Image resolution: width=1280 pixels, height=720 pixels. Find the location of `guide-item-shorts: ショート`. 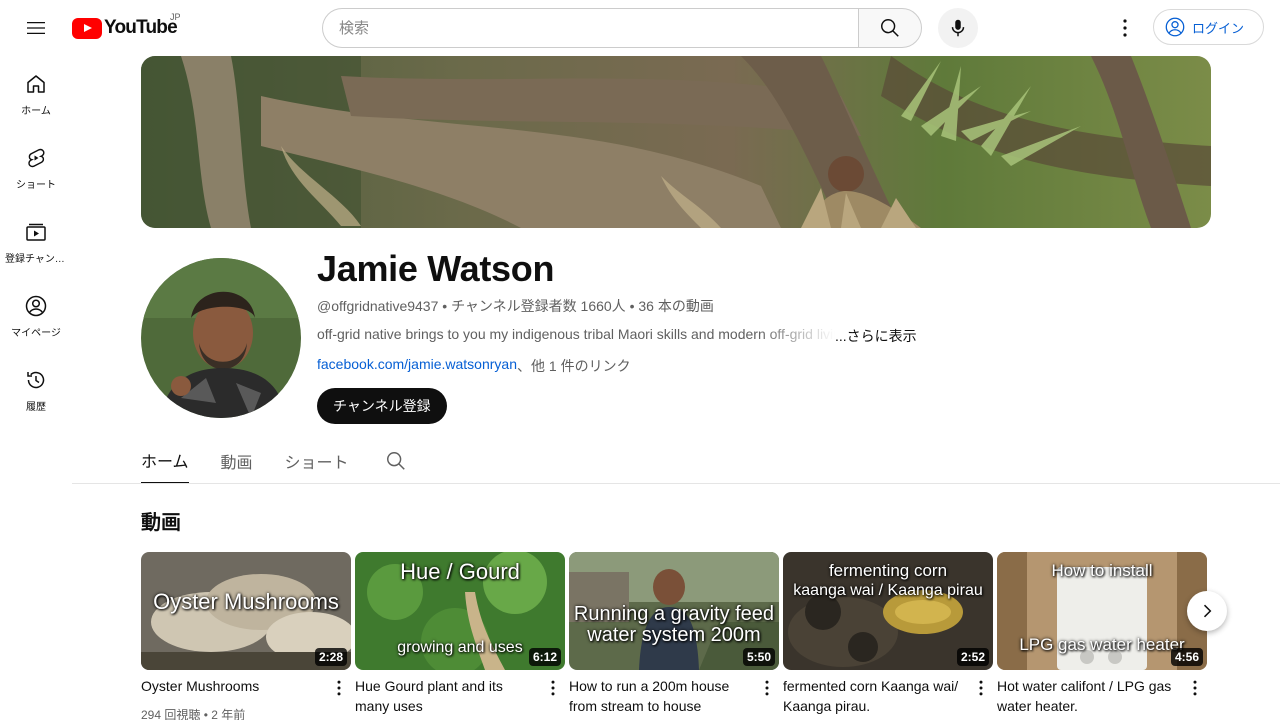

guide-item-shorts: ショート is located at coordinates (36, 167).